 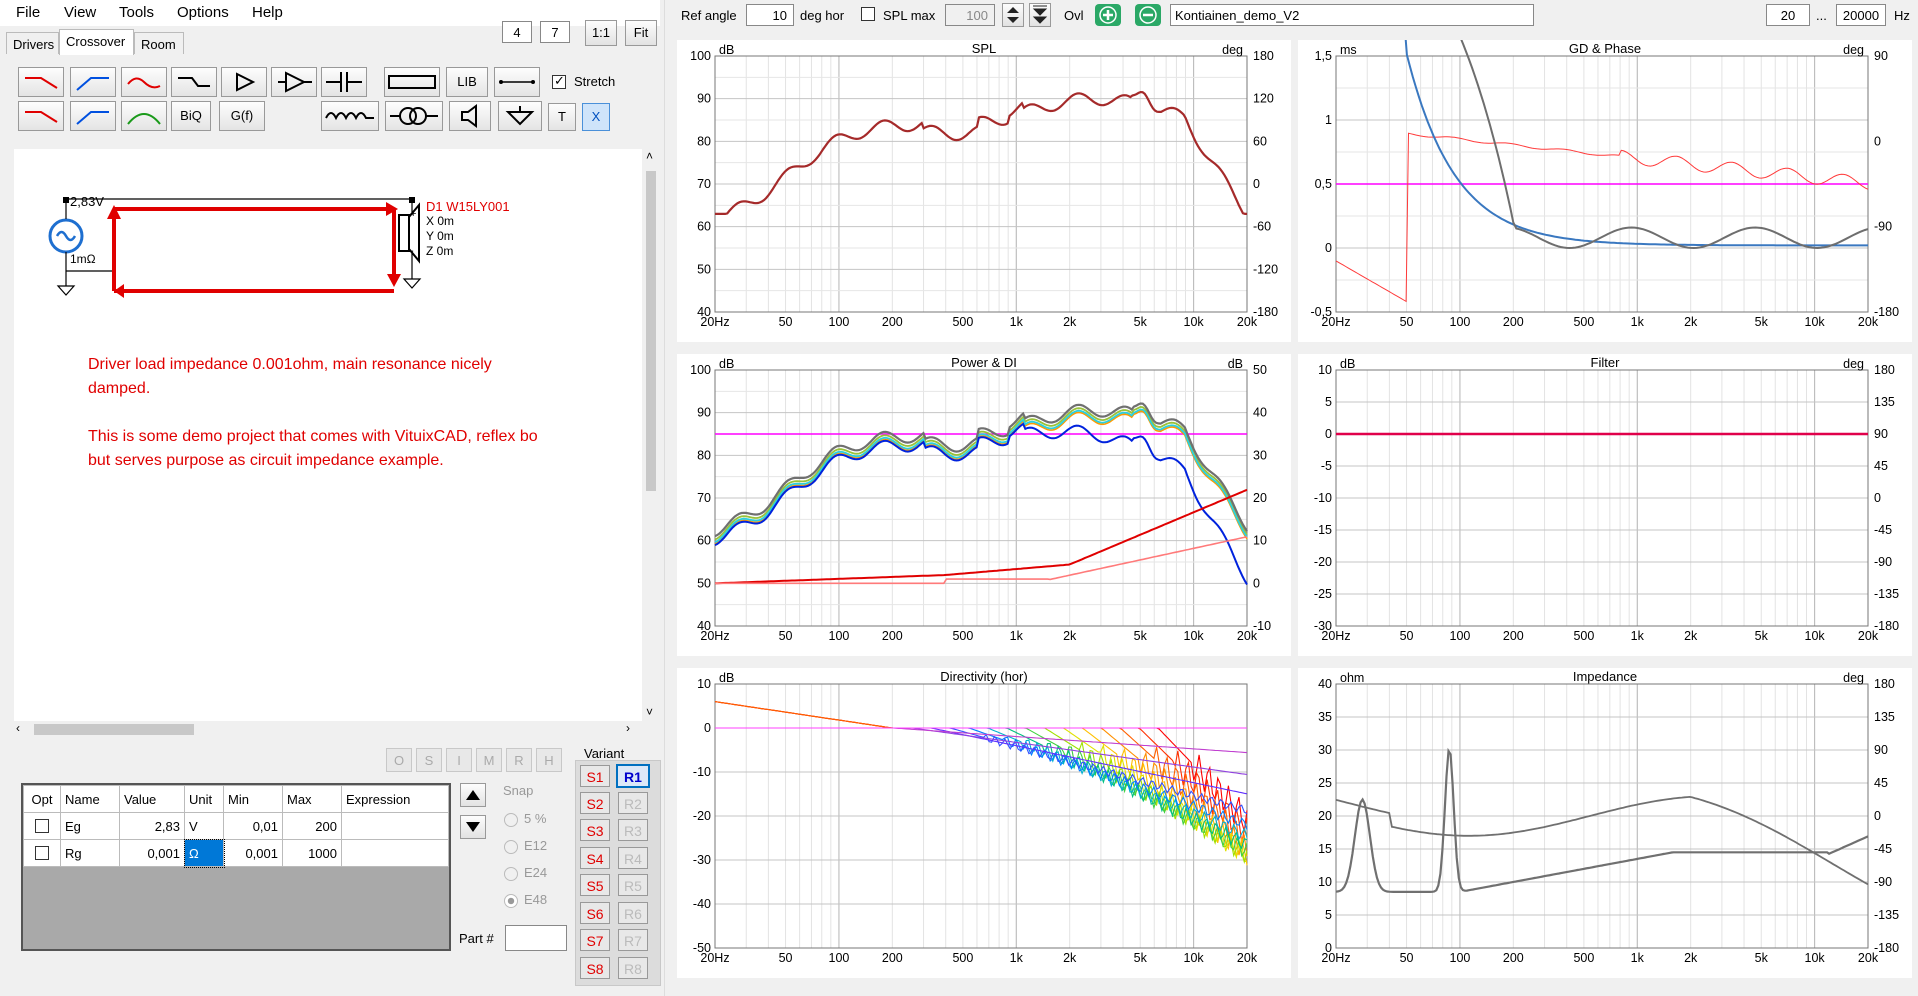 I want to click on text-tool: T, so click(x=562, y=117).